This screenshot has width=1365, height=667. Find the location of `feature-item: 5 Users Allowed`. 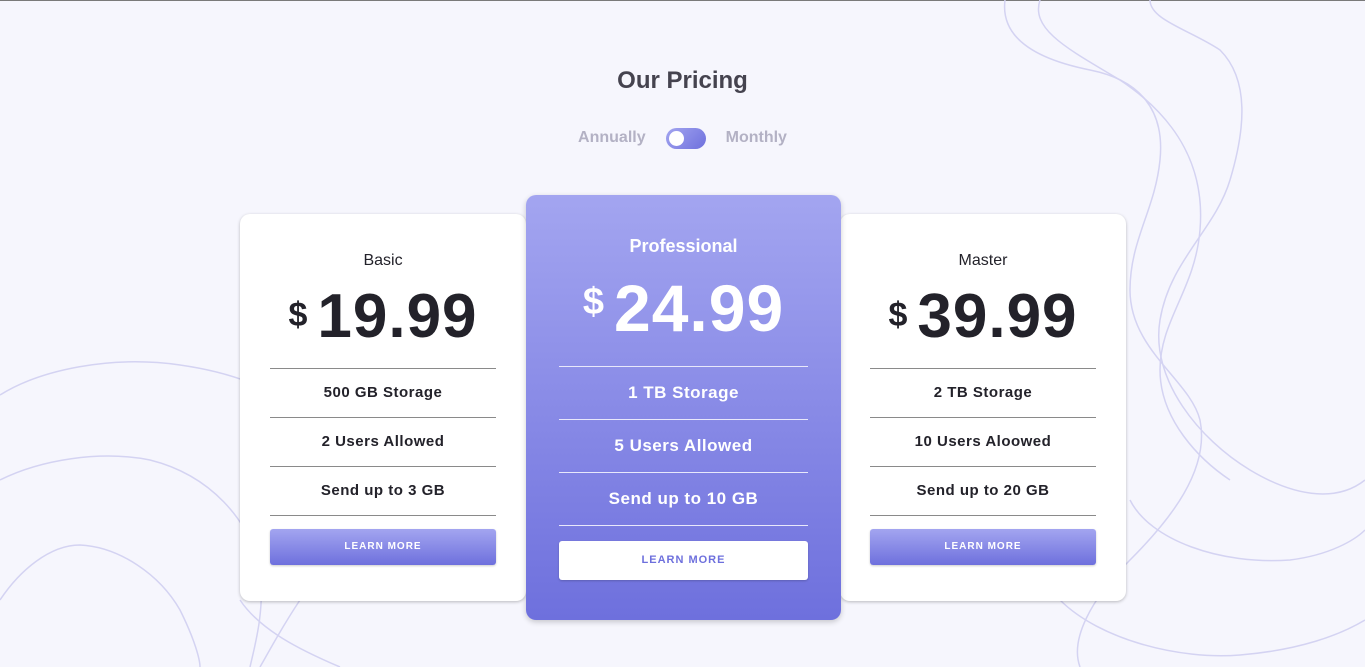

feature-item: 5 Users Allowed is located at coordinates (683, 446).